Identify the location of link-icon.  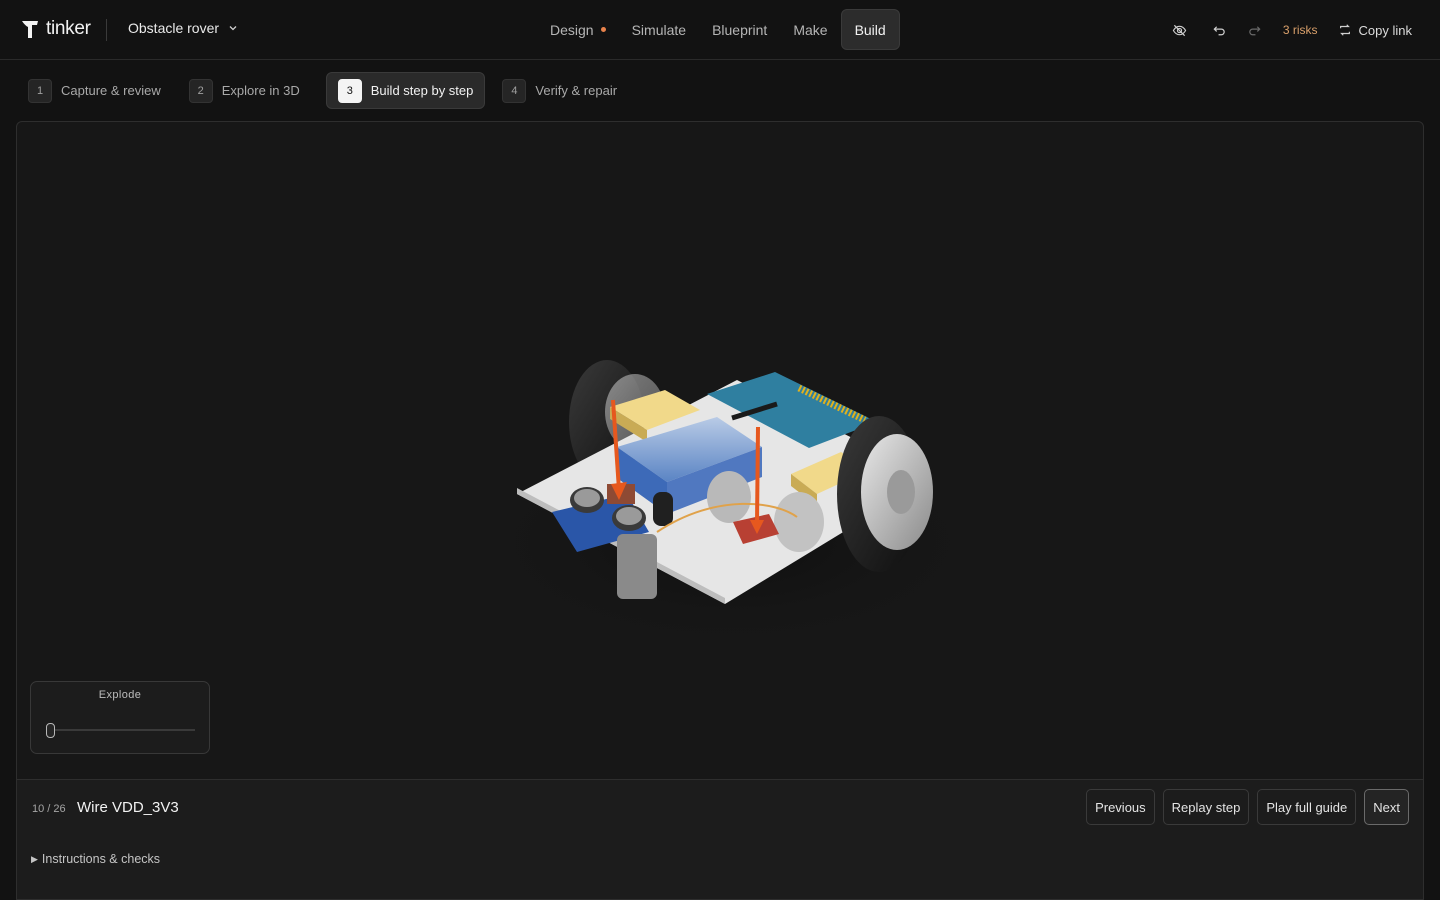
(1344, 30).